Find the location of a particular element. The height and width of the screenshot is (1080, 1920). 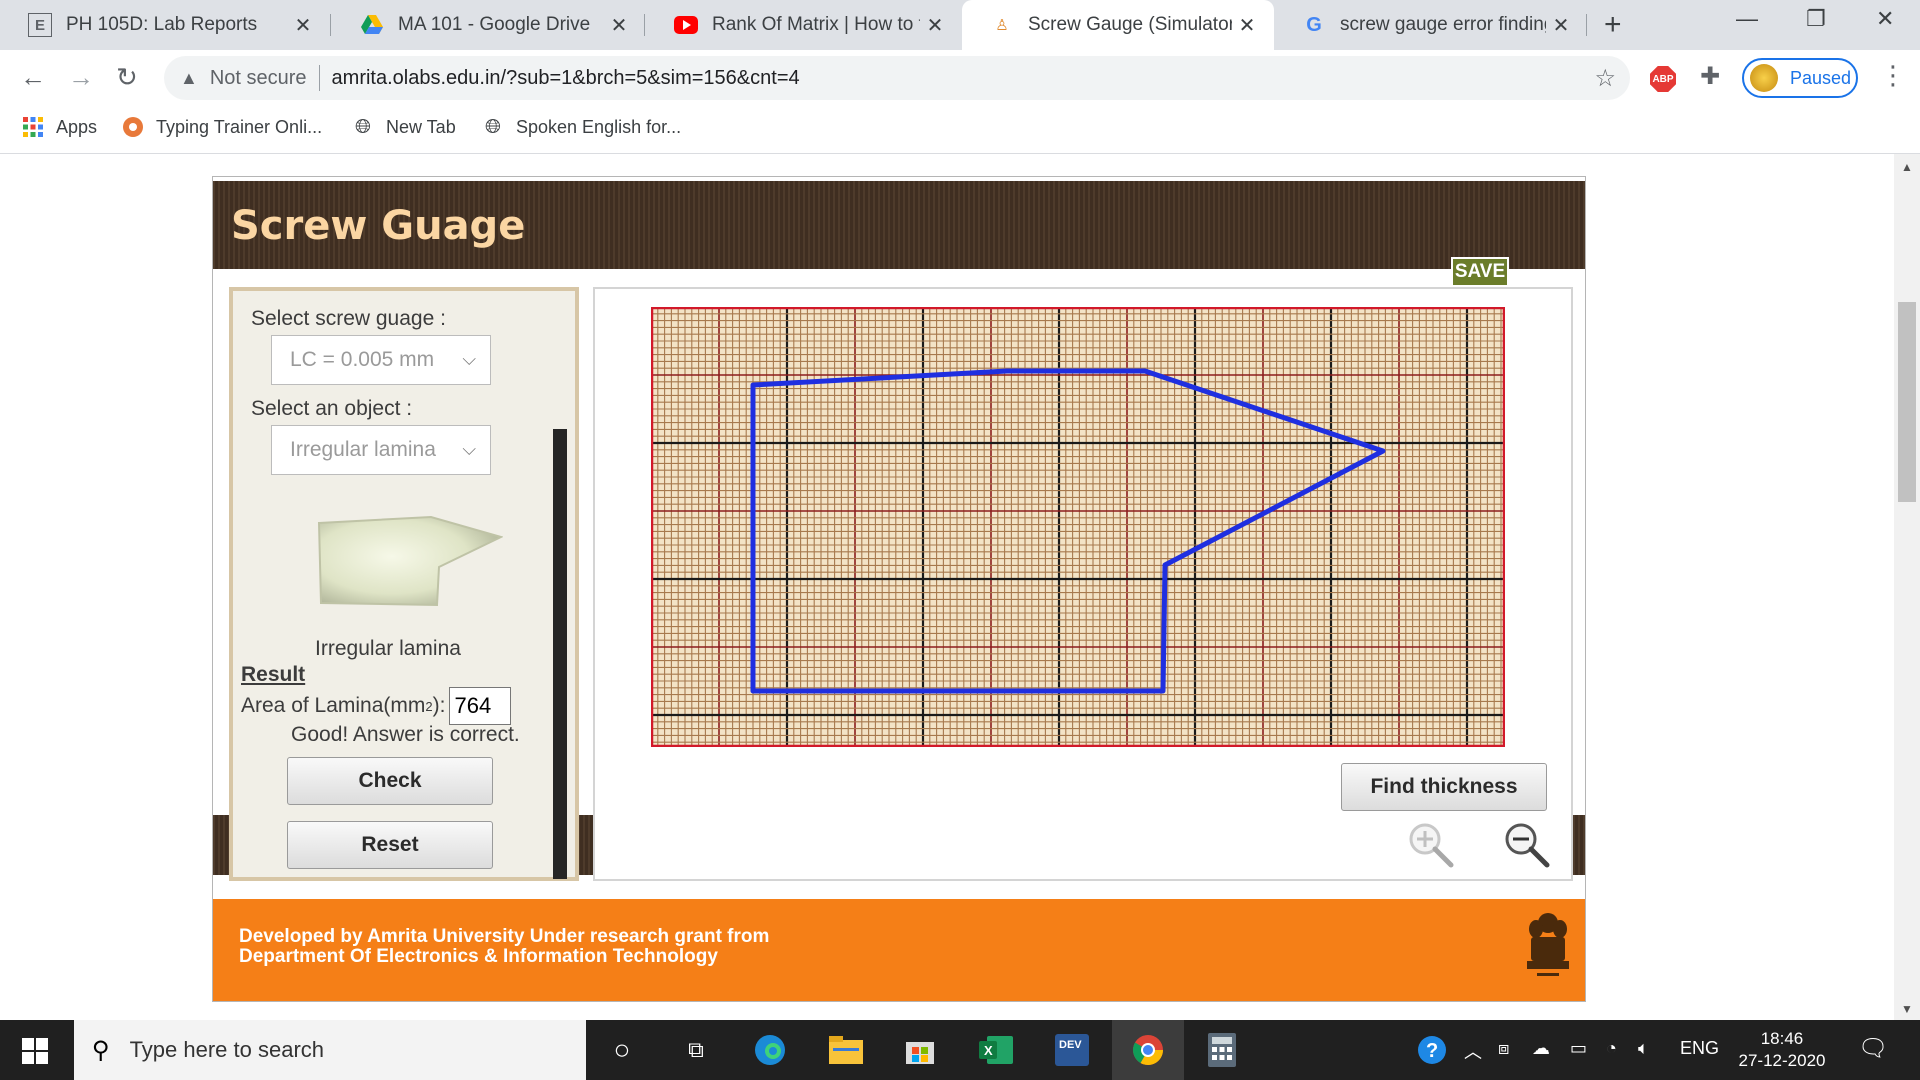

language-indicator: ENG is located at coordinates (1699, 1048).